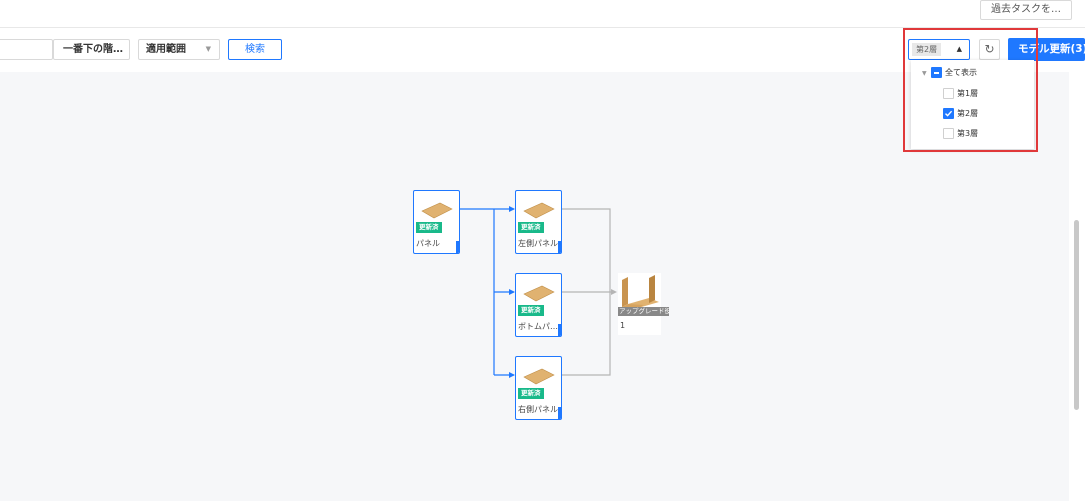 The height and width of the screenshot is (501, 1085). What do you see at coordinates (614, 292) in the screenshot?
I see `arrow-icon` at bounding box center [614, 292].